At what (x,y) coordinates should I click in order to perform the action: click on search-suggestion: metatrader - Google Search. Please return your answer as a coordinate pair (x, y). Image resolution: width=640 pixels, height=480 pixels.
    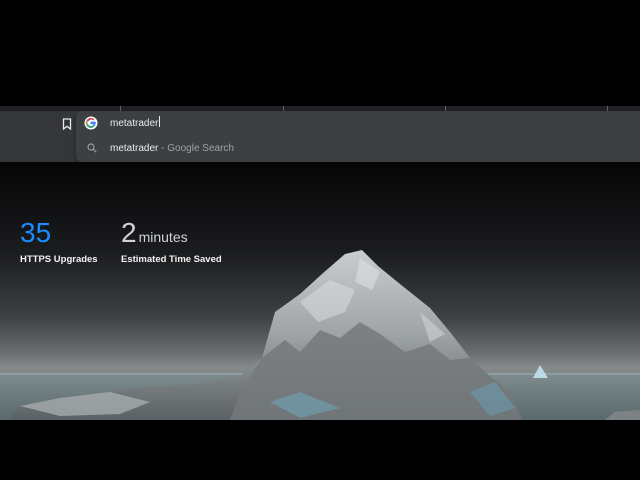
    Looking at the image, I should click on (358, 149).